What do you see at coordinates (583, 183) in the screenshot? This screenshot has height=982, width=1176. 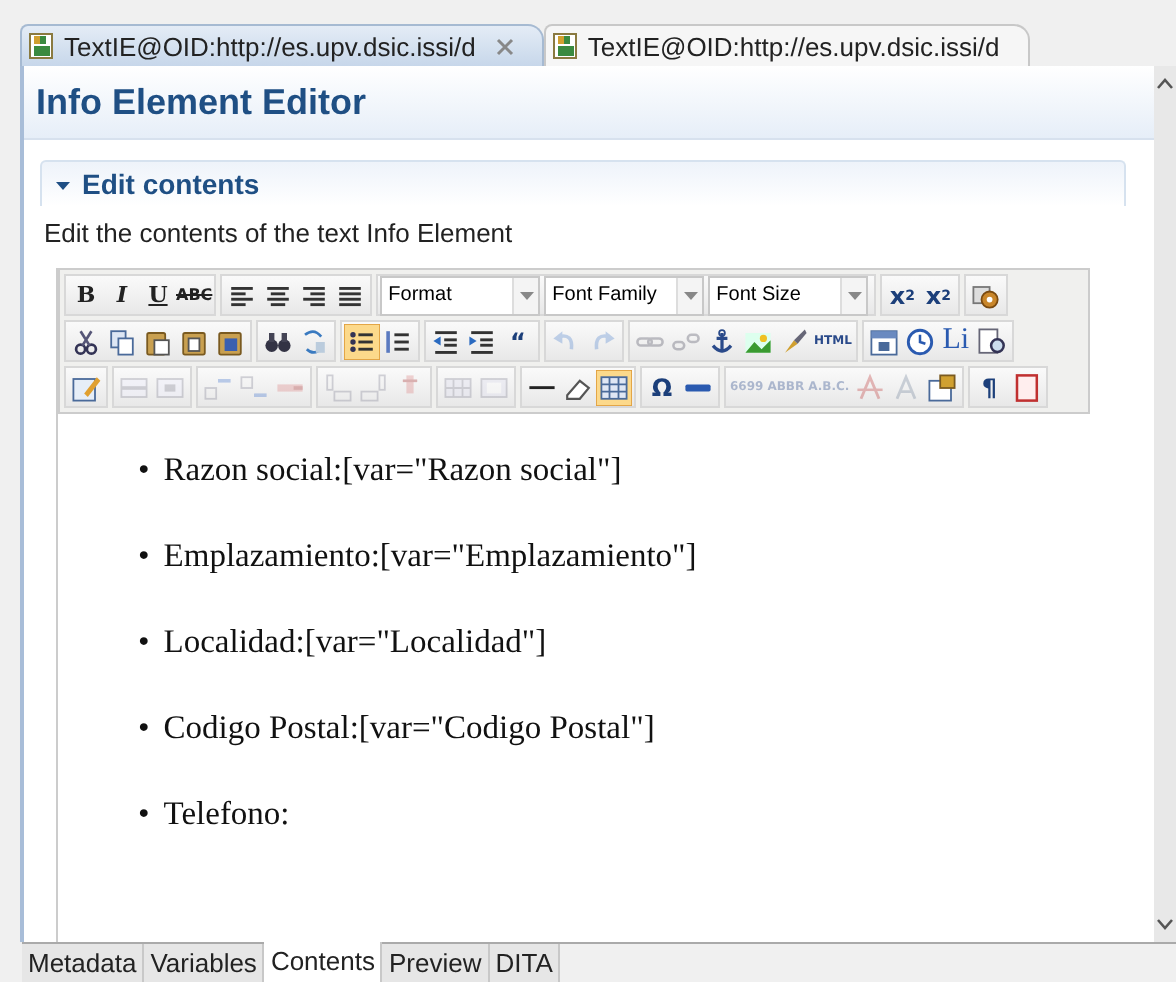 I see `section-header: Edit contents` at bounding box center [583, 183].